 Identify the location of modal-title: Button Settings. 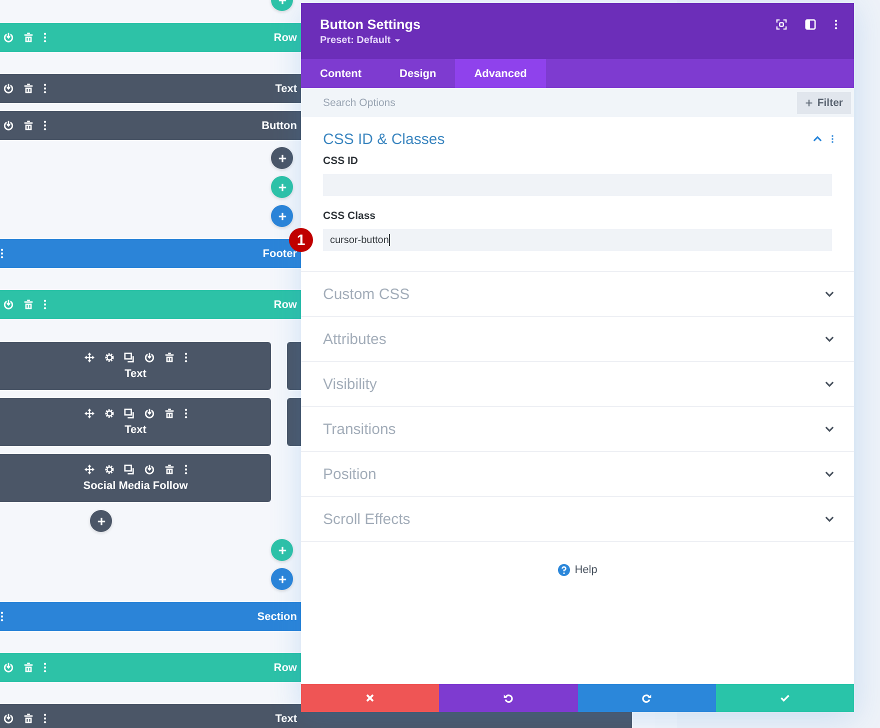
(370, 24).